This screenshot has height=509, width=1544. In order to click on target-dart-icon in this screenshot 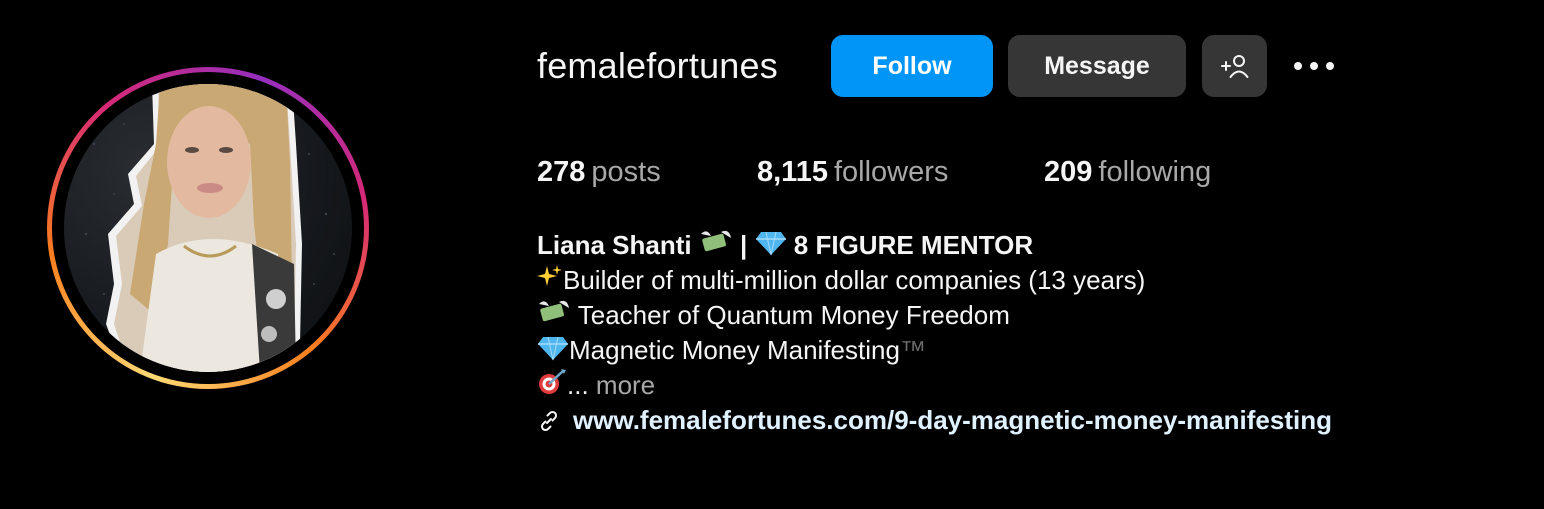, I will do `click(552, 387)`.